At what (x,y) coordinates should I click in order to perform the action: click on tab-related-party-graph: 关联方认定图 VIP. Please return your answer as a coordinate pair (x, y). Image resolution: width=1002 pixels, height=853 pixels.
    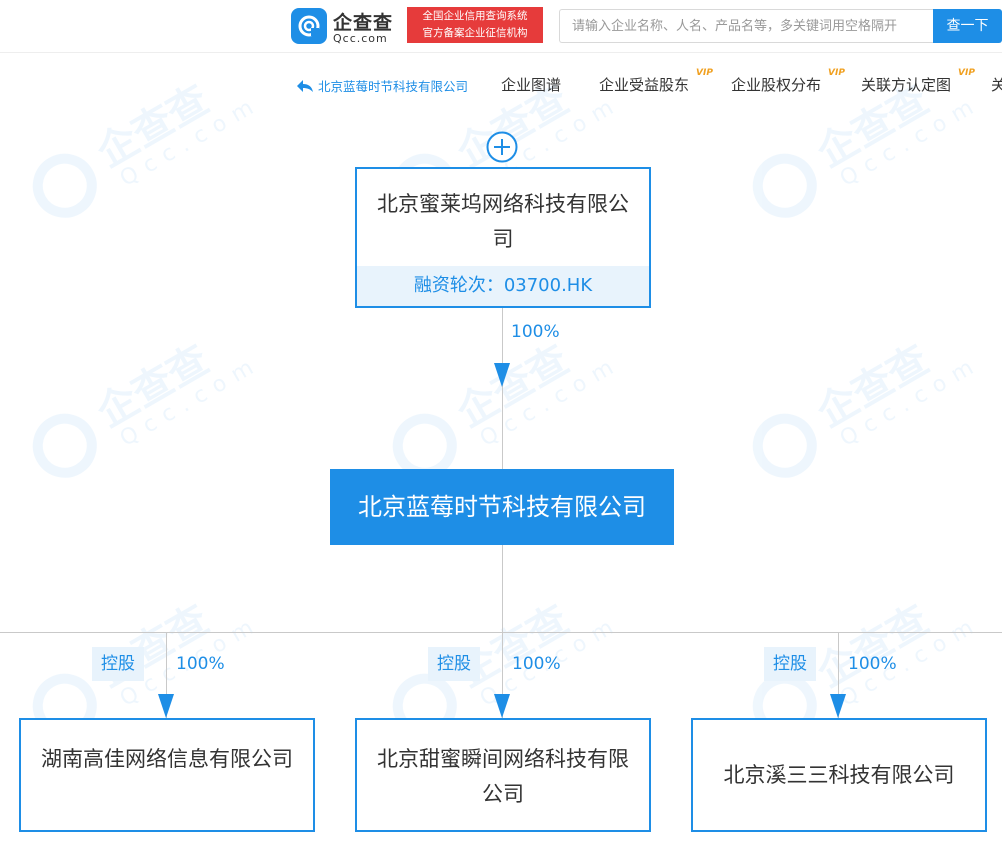
    Looking at the image, I should click on (918, 81).